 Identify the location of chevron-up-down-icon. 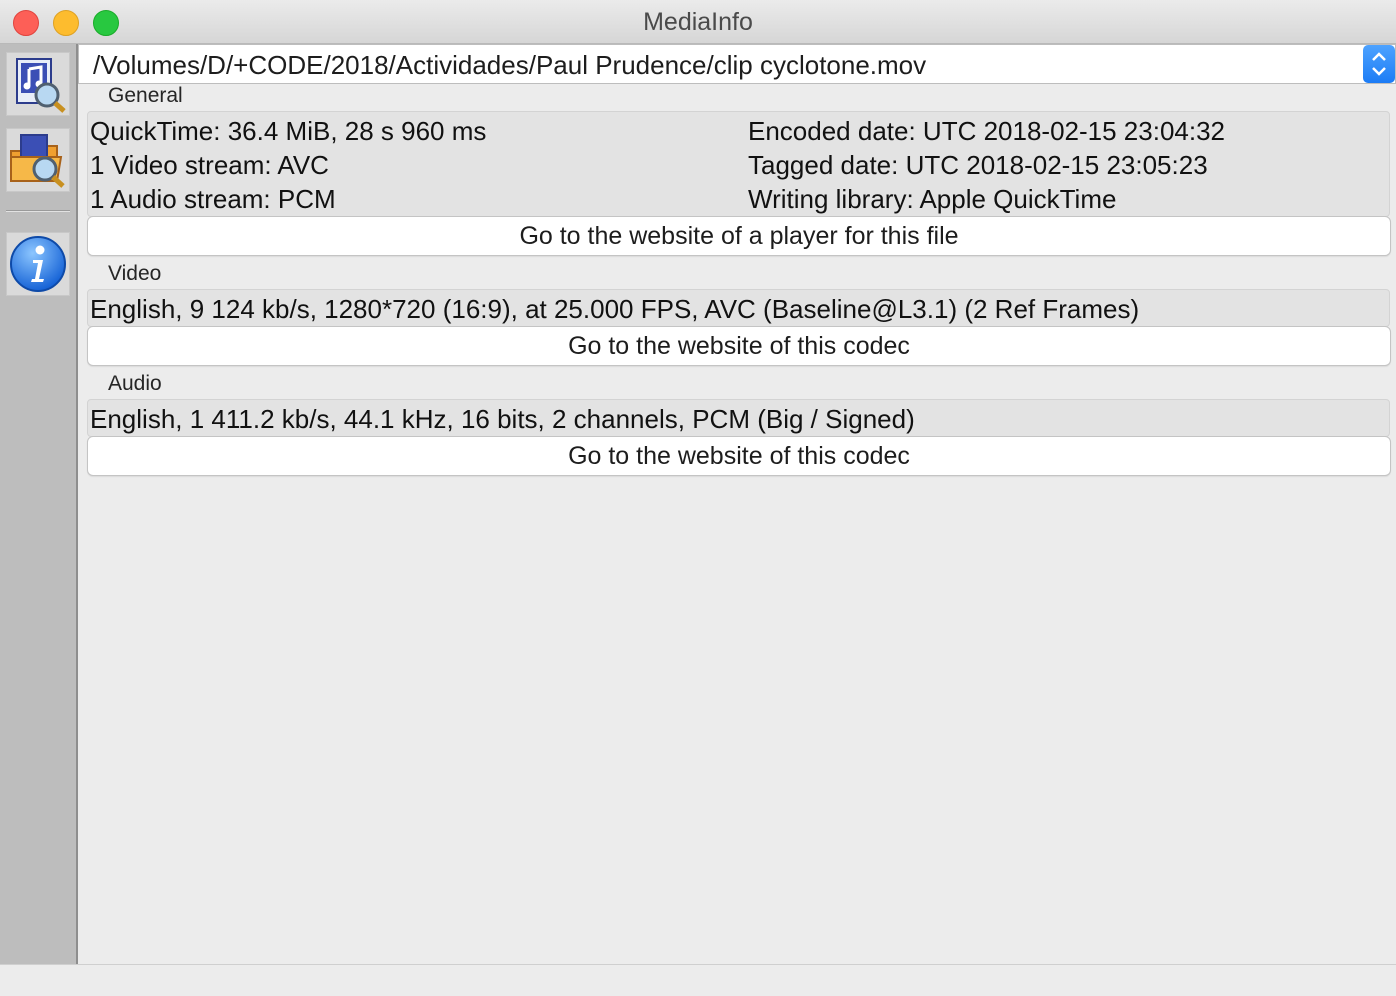
(1379, 64).